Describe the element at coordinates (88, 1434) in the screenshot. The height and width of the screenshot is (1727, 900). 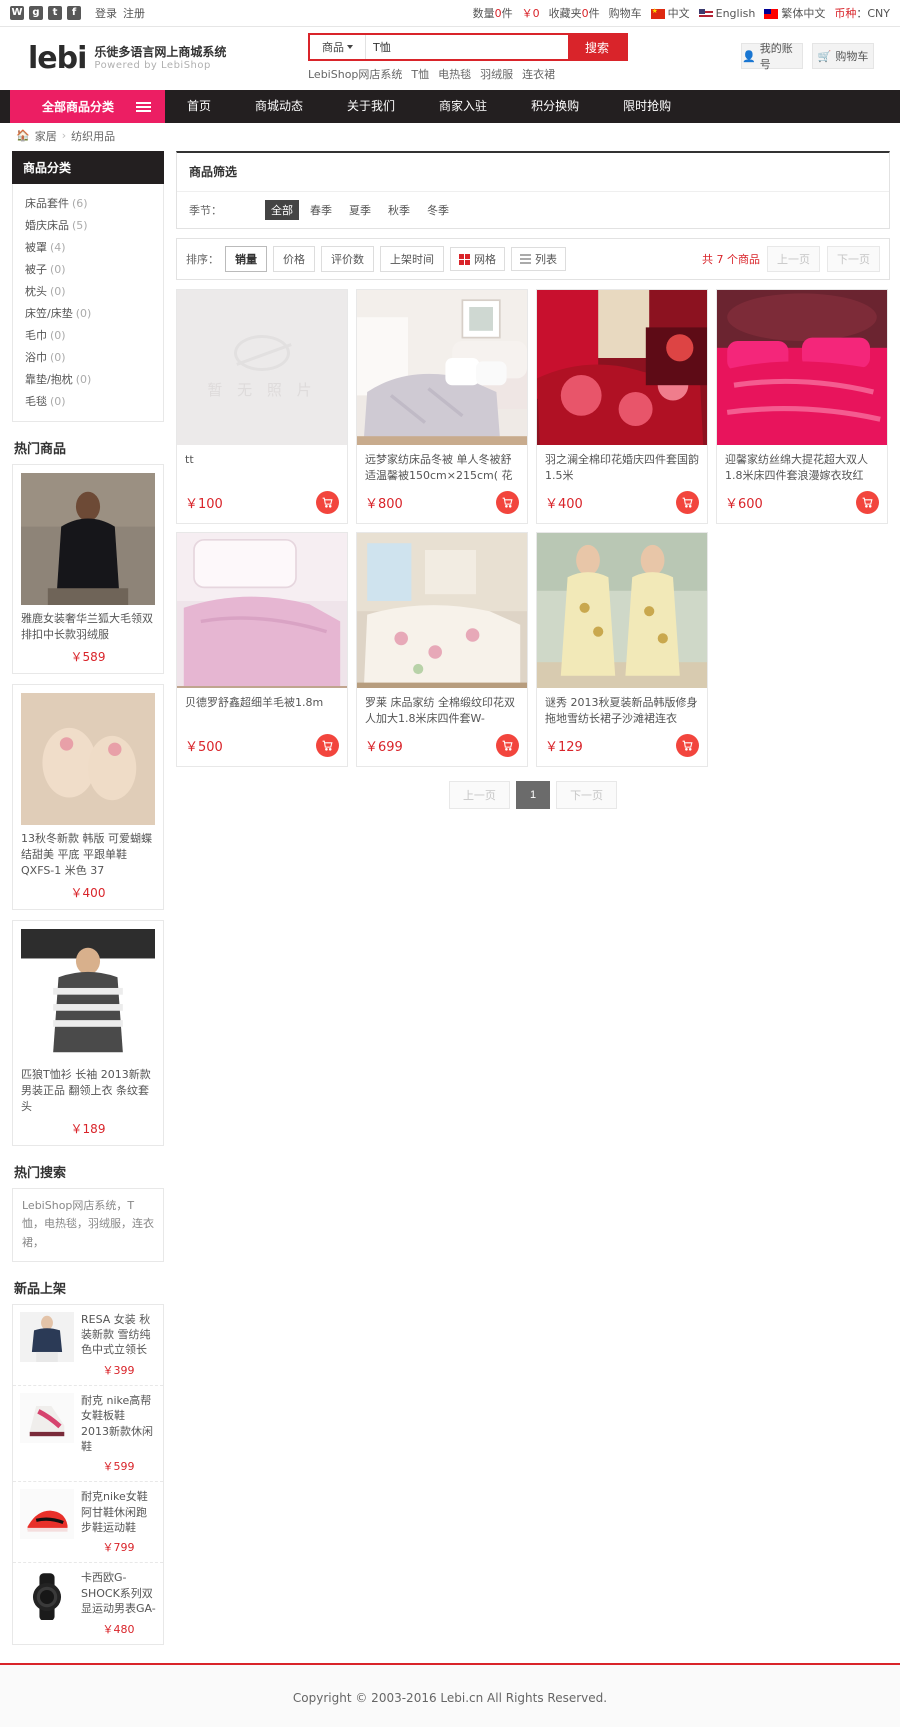
I see `list-item: 耐克 nike高帮女鞋板鞋 2013新款休闲鞋 ￥599` at that location.